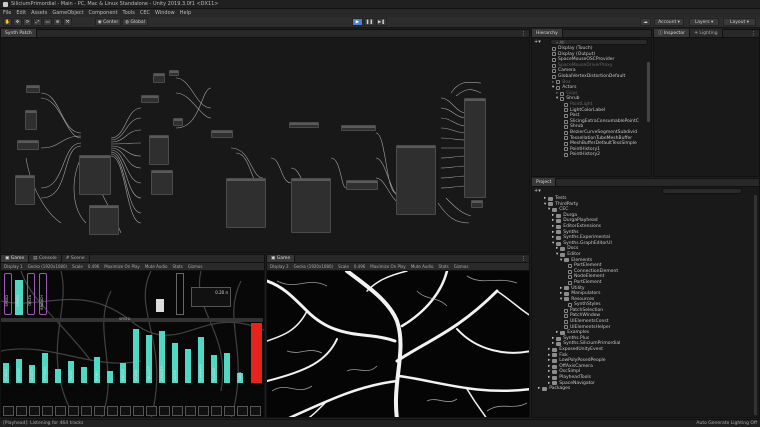  What do you see at coordinates (45, 258) in the screenshot?
I see `tab-console: ▤ Console` at bounding box center [45, 258].